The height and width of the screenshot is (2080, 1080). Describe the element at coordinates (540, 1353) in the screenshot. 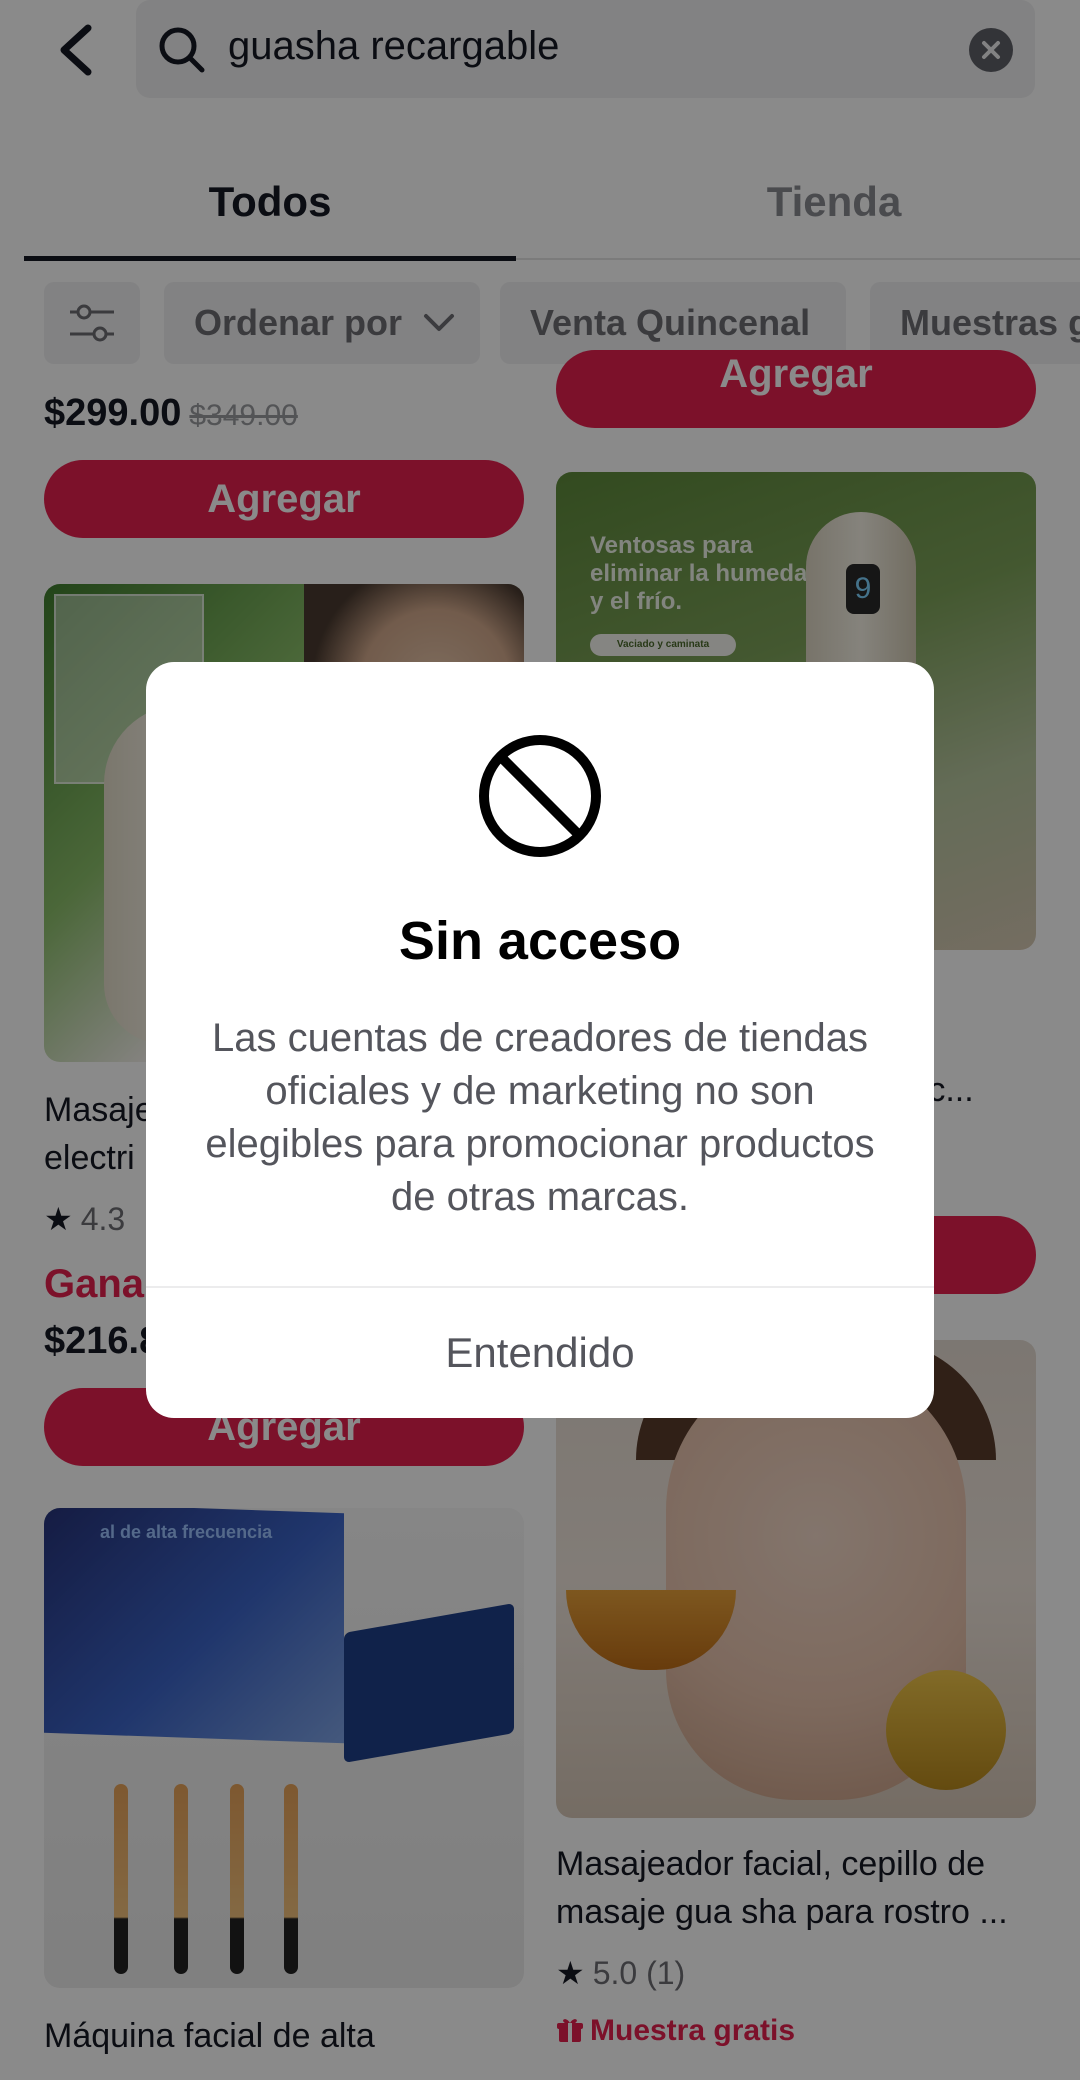

I see `understood-button: Entendido` at that location.